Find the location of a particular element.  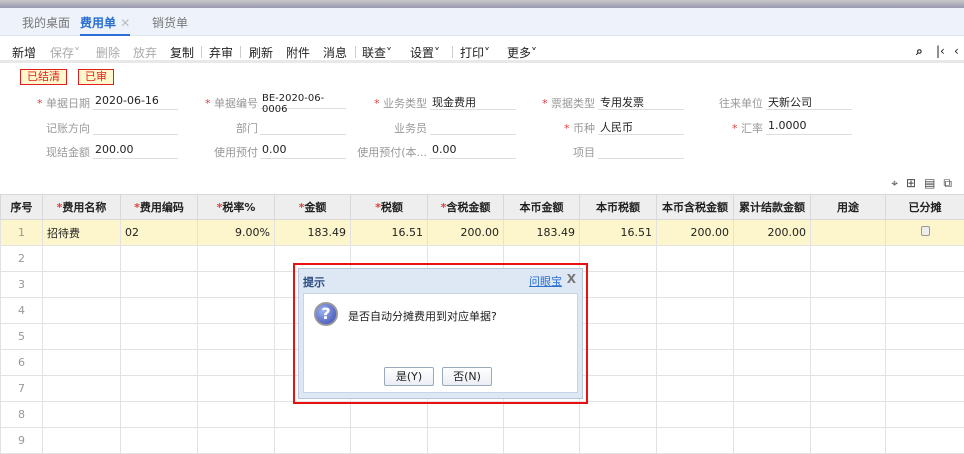

table-cell: 9 is located at coordinates (22, 441).